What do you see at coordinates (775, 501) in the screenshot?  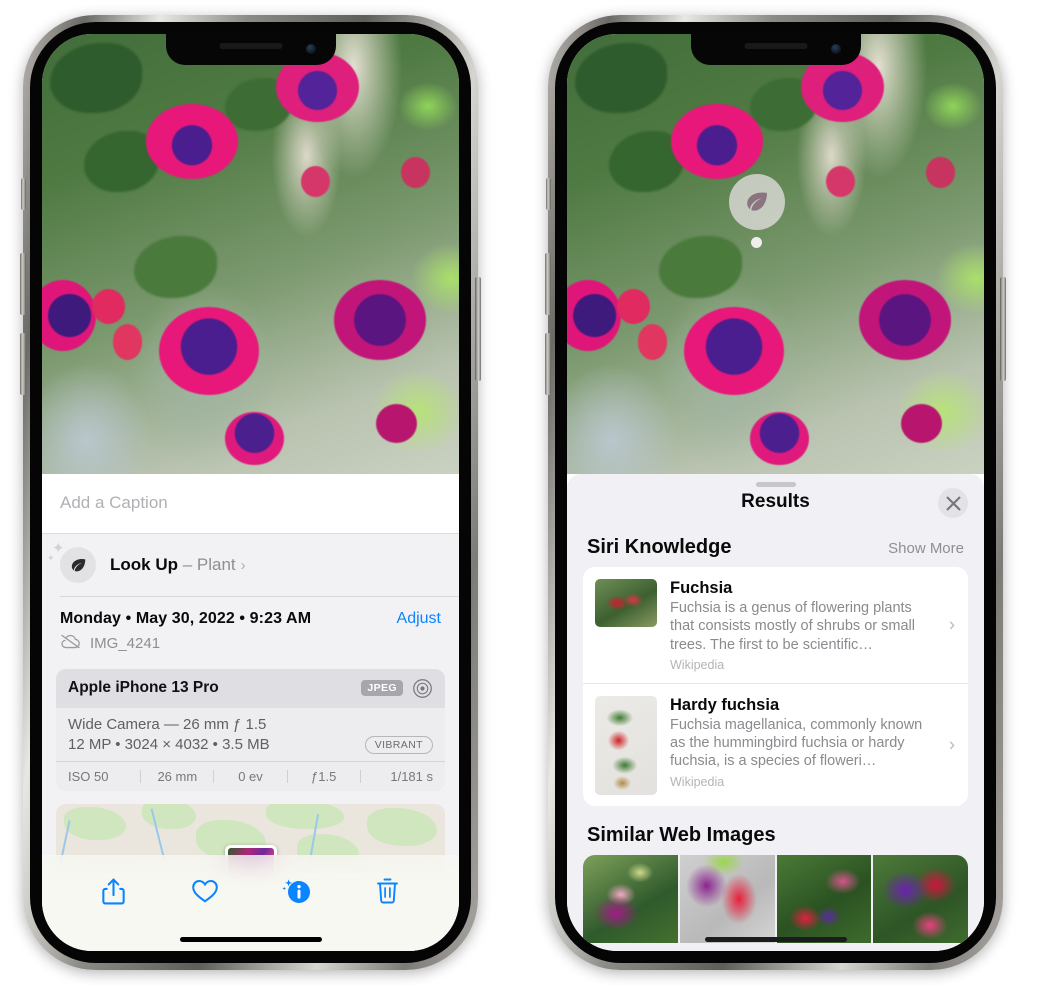 I see `results-title: Results` at bounding box center [775, 501].